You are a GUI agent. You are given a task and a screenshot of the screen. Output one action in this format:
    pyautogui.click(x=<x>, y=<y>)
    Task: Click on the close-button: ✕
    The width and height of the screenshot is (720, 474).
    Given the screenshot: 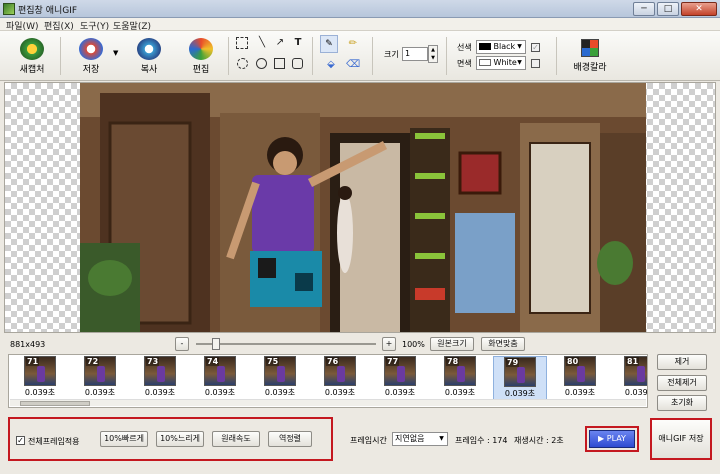 What is the action you would take?
    pyautogui.click(x=699, y=9)
    